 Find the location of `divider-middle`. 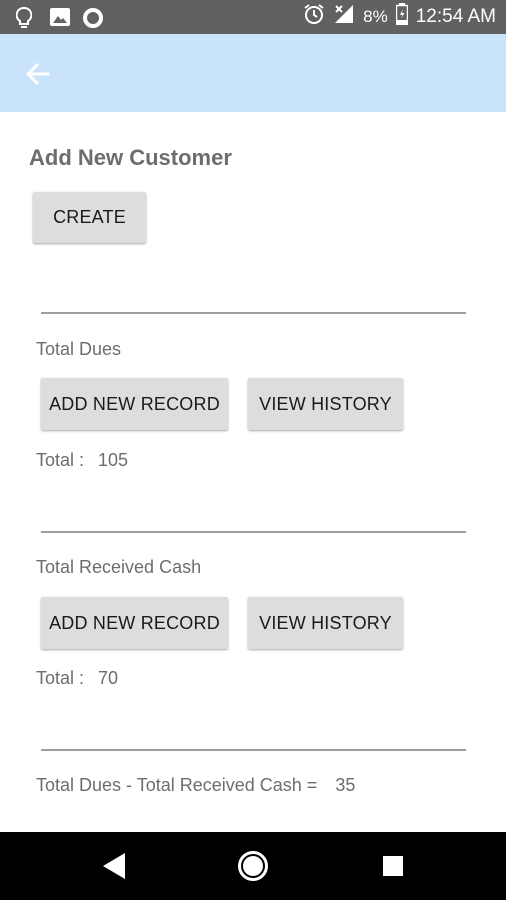

divider-middle is located at coordinates (253, 532).